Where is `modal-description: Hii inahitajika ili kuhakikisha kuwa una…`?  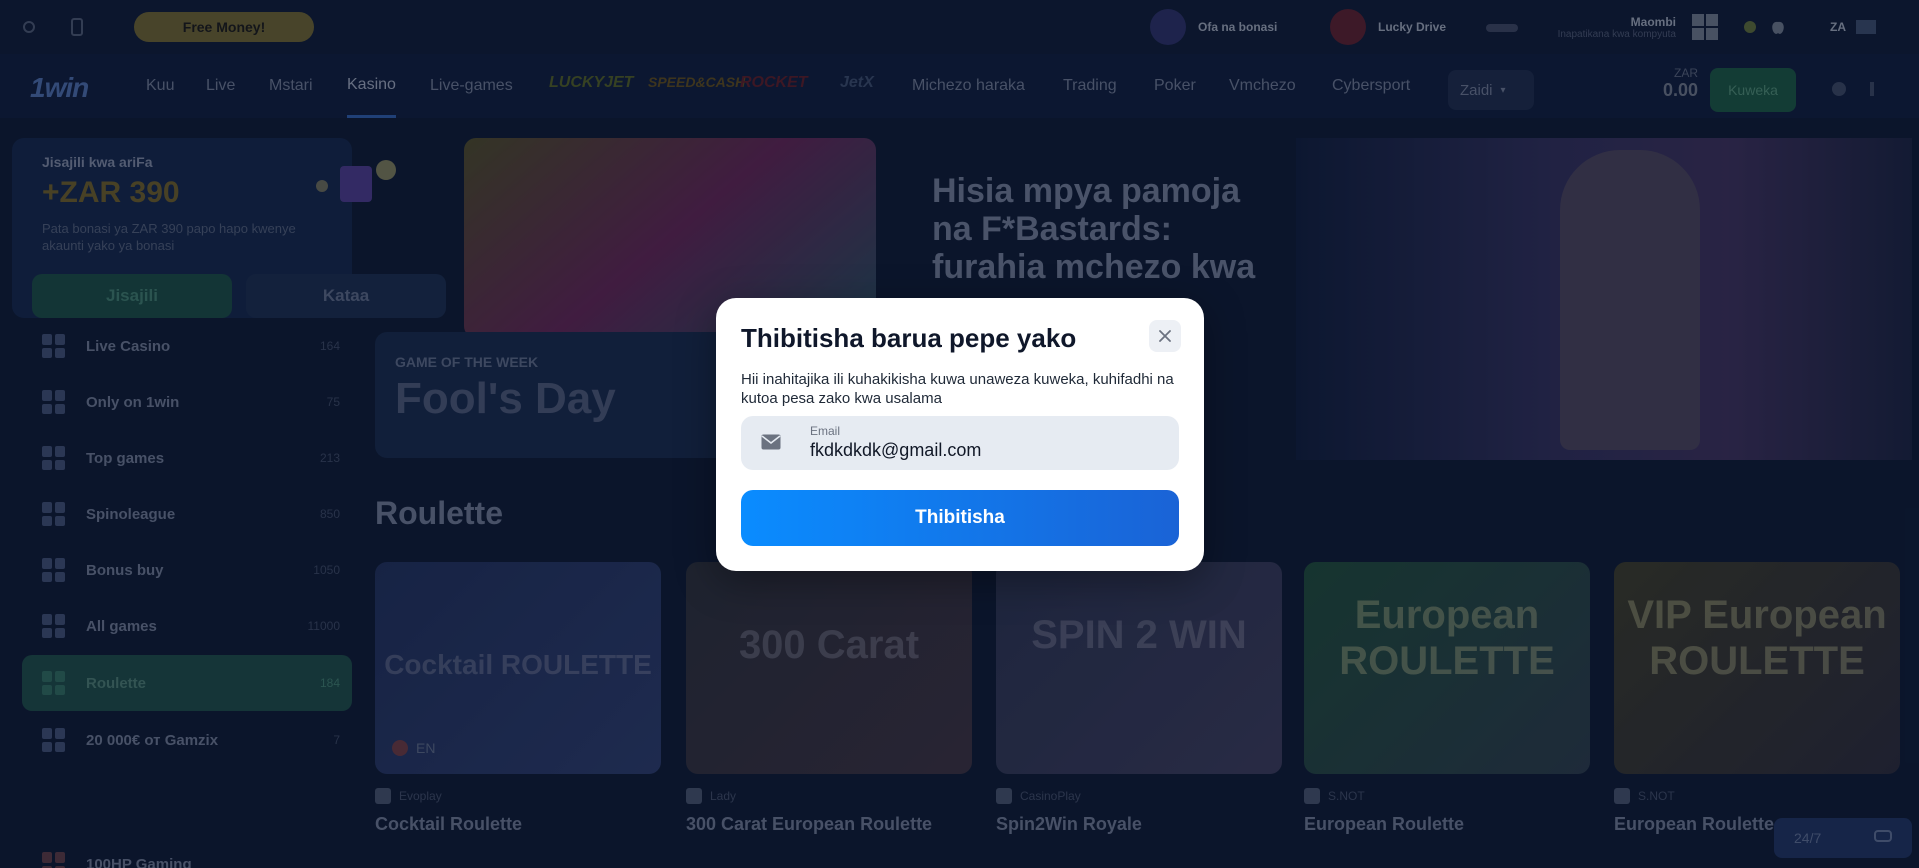
modal-description: Hii inahitajika ili kuhakikisha kuwa una… is located at coordinates (957, 389).